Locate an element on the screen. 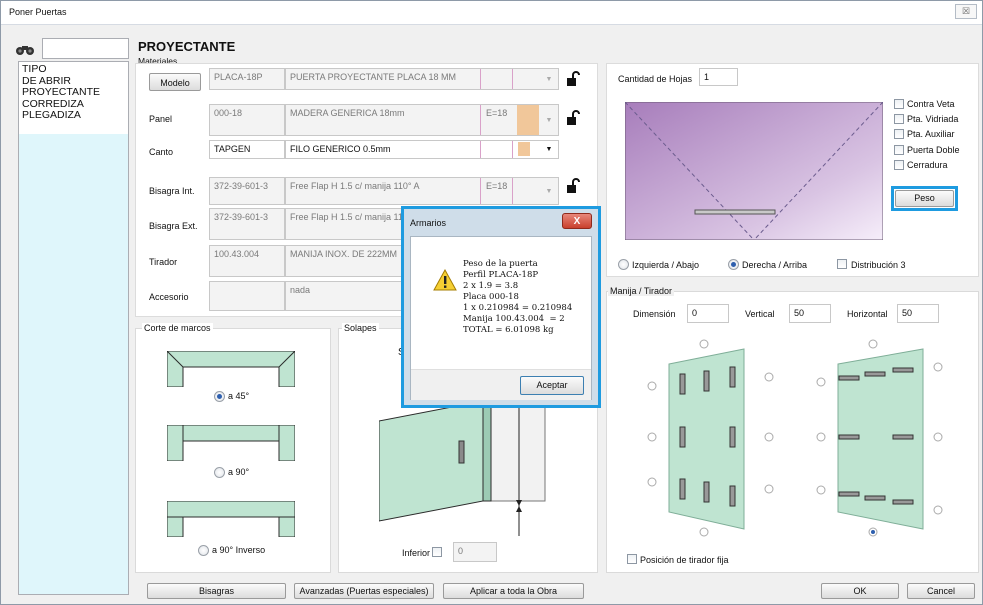  aplicar-obra-button: Aplicar a toda la Obra is located at coordinates (513, 591).